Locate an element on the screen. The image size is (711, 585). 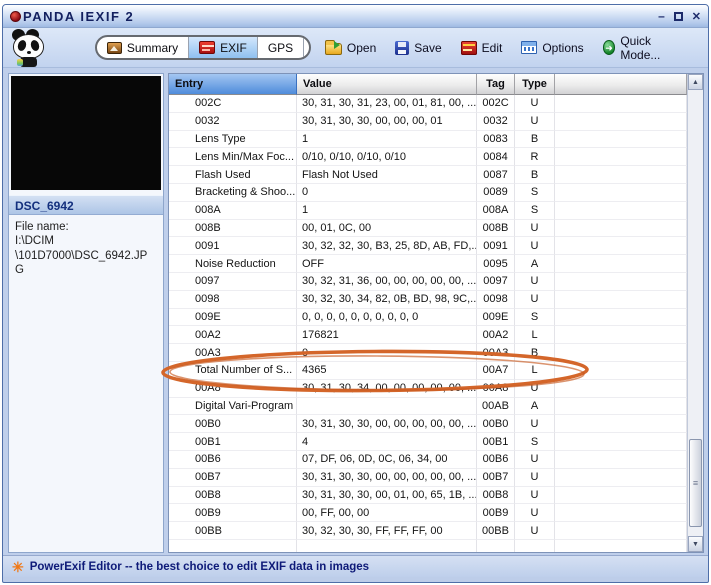
table-row: Digital Vari-Program 00AB A is located at coordinates (428, 406).